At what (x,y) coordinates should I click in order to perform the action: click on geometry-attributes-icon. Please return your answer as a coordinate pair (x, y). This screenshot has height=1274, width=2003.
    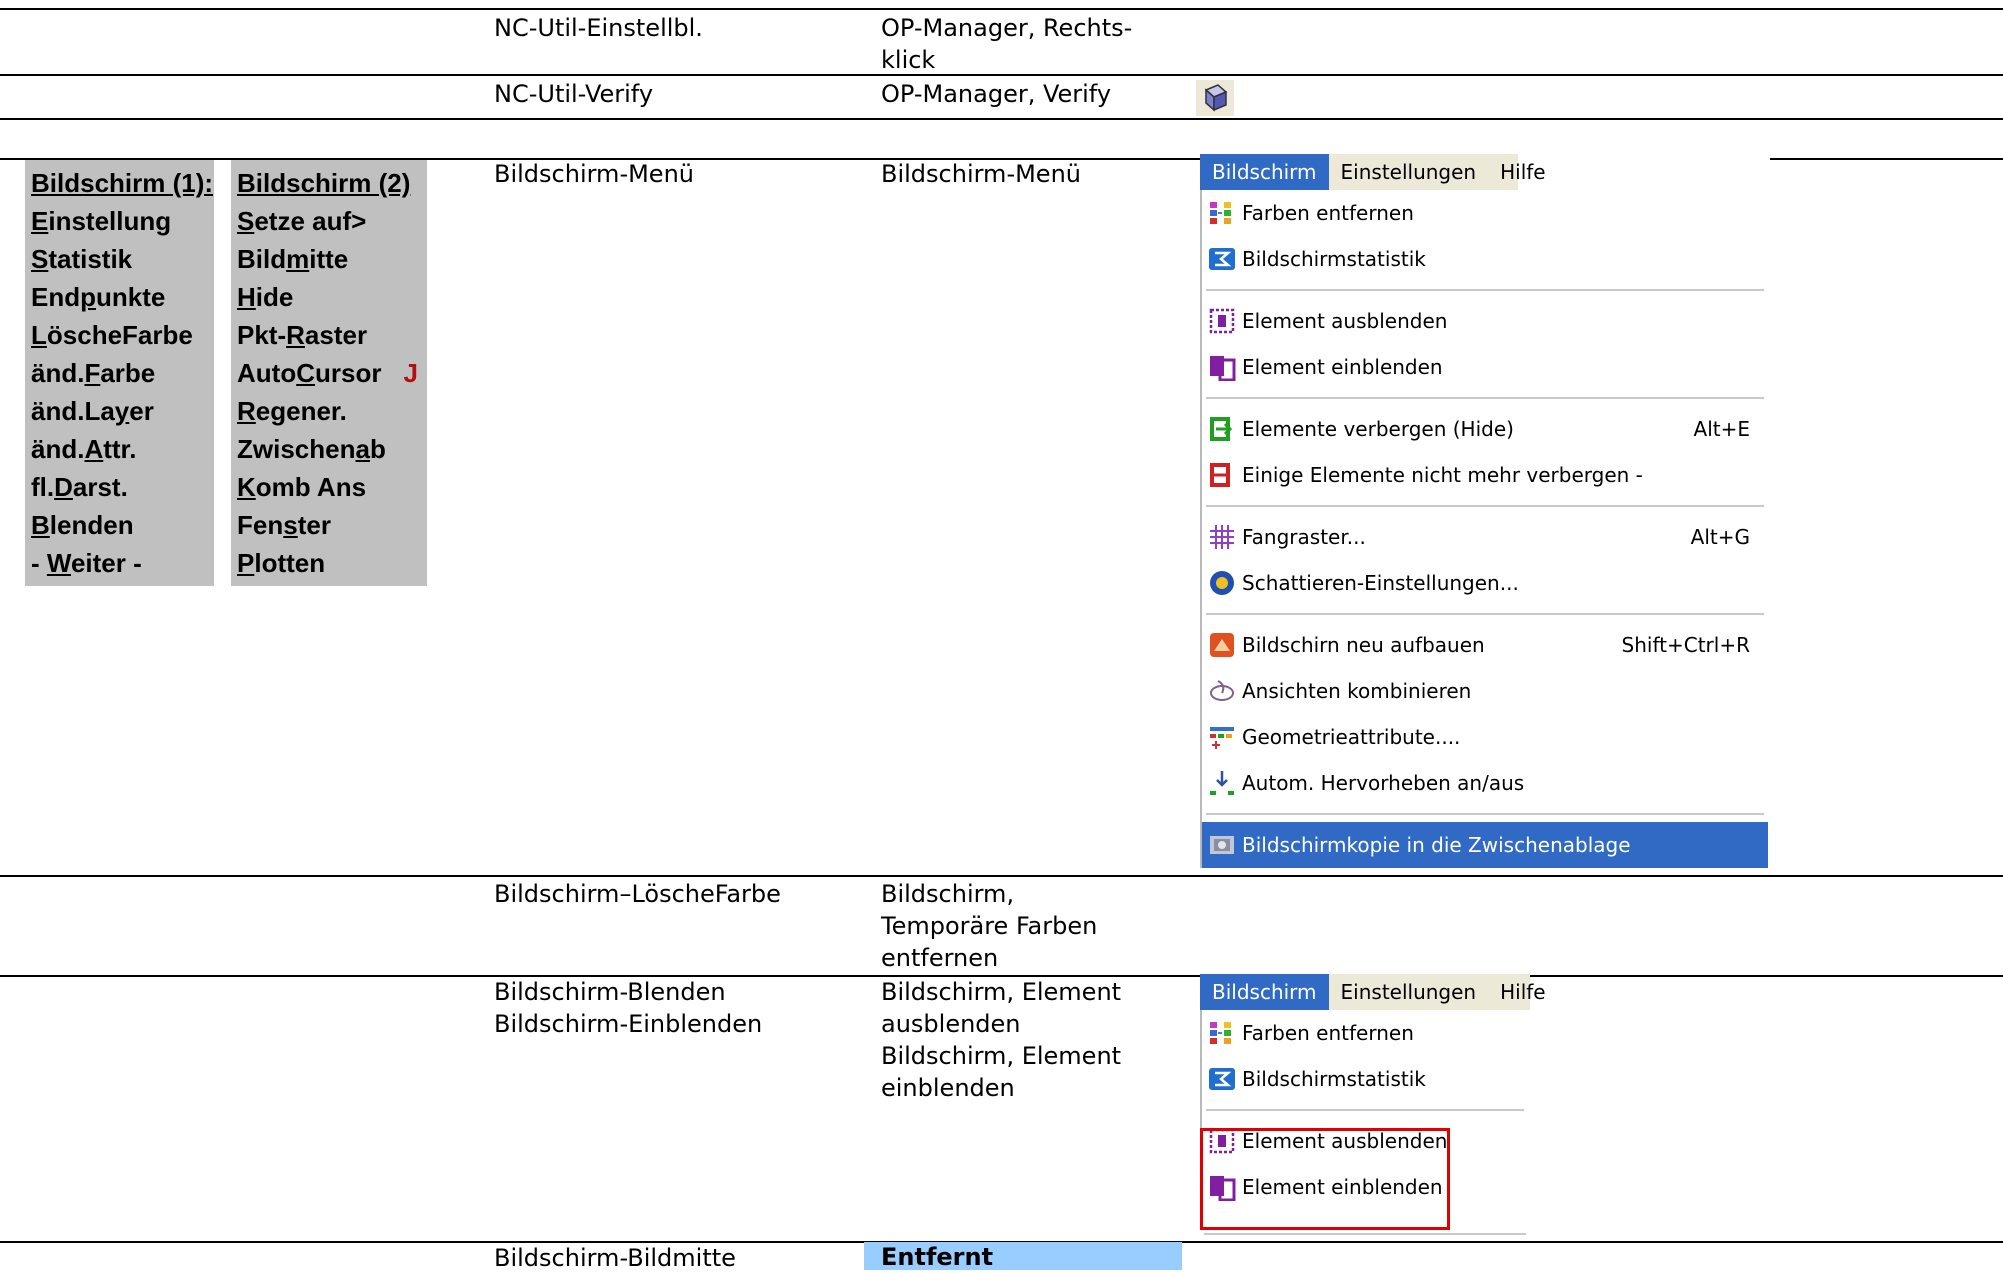
    Looking at the image, I should click on (1222, 737).